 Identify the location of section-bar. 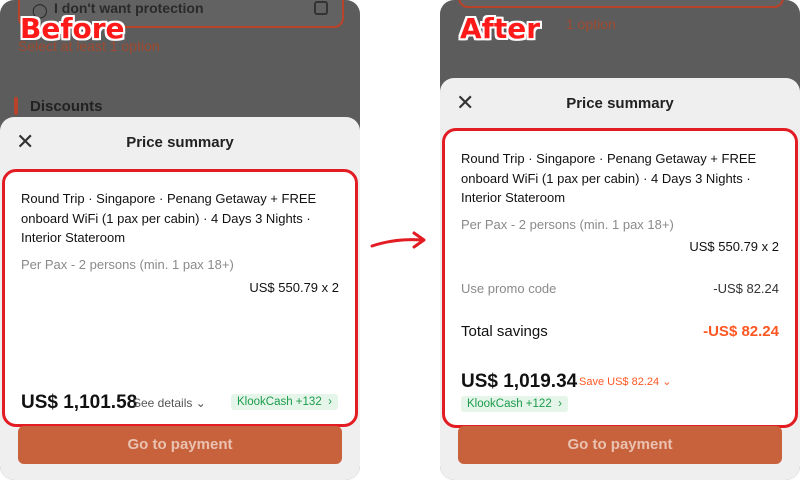
(16, 106).